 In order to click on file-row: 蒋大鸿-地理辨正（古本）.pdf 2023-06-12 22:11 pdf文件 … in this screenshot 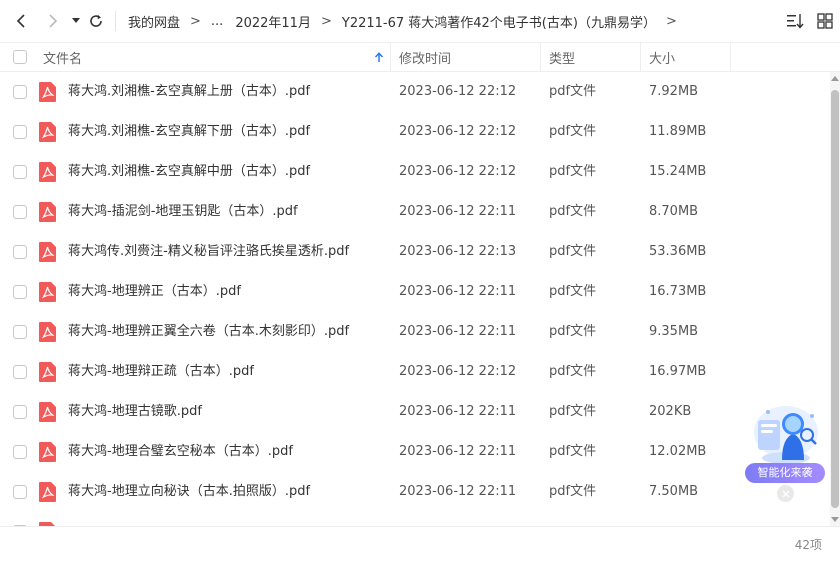, I will do `click(415, 292)`.